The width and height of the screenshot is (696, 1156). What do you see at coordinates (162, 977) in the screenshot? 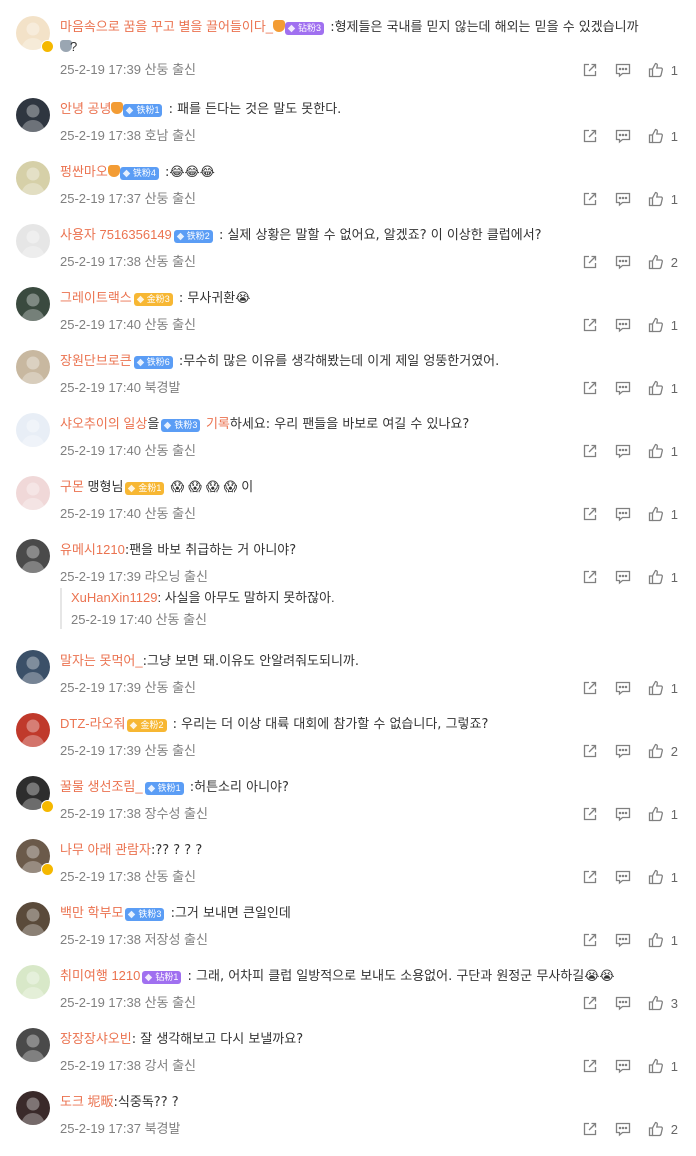
I see `fan-level-badge: 钻粉1` at bounding box center [162, 977].